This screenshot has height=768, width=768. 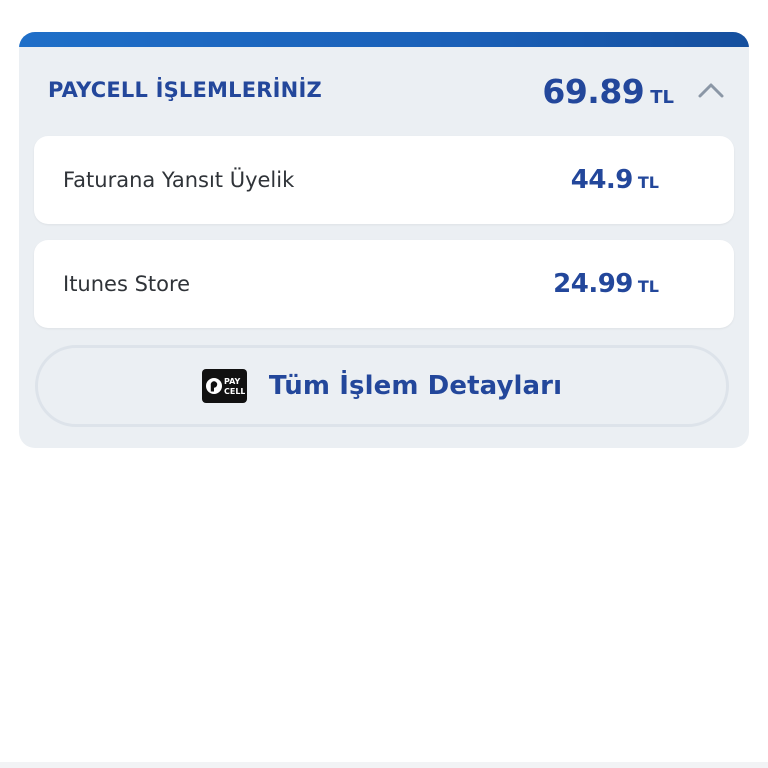 I want to click on total-amount: 69.89 TL, so click(x=608, y=91).